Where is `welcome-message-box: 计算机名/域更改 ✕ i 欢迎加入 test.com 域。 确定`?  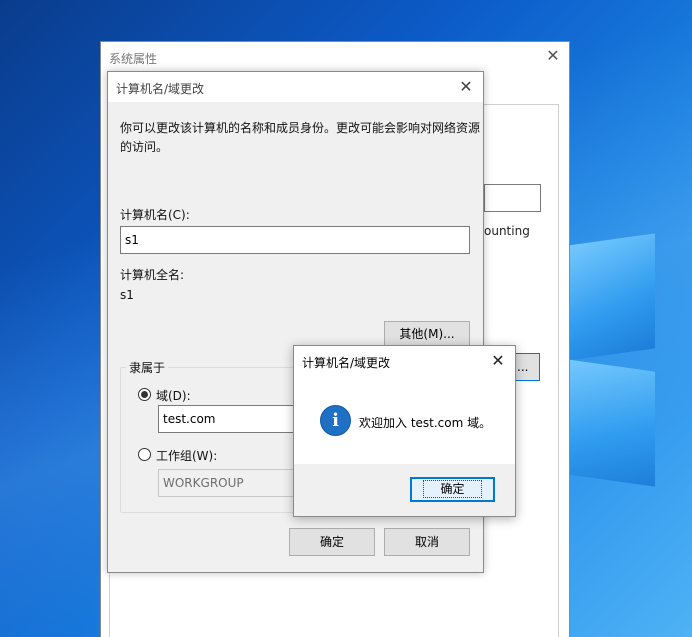
welcome-message-box: 计算机名/域更改 ✕ i 欢迎加入 test.com 域。 确定 is located at coordinates (404, 431).